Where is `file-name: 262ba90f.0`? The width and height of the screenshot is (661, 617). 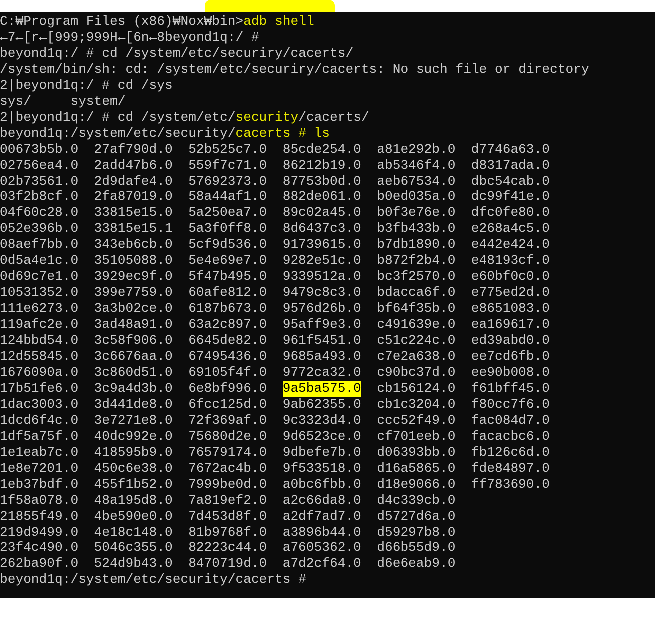 file-name: 262ba90f.0 is located at coordinates (39, 564).